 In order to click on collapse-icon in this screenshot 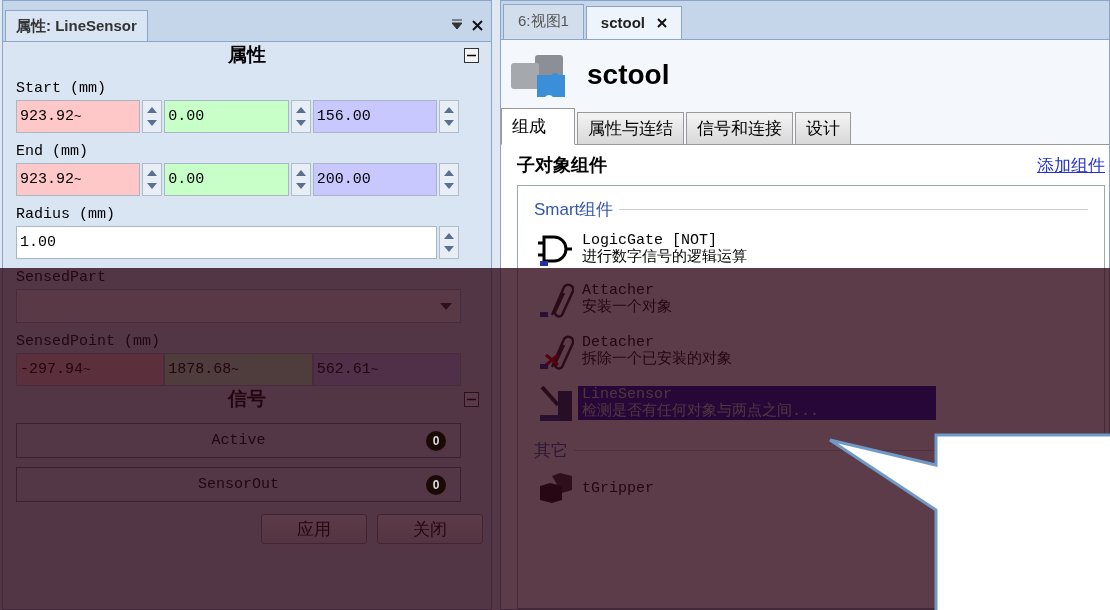, I will do `click(471, 55)`.